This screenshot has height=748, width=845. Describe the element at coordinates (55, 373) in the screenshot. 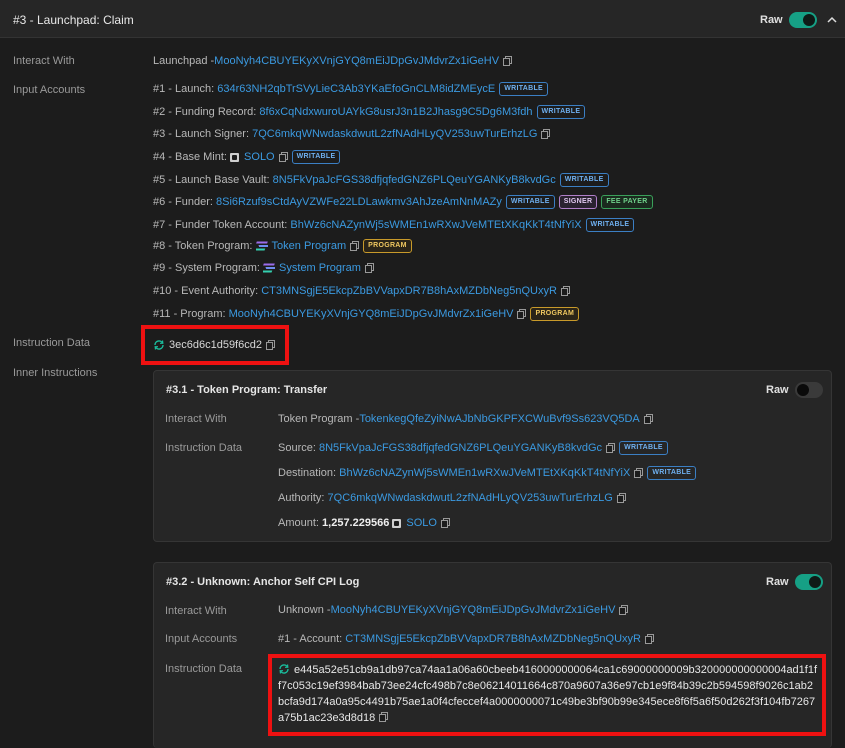

I see `inner-instructions-label: Inner Instructions` at that location.